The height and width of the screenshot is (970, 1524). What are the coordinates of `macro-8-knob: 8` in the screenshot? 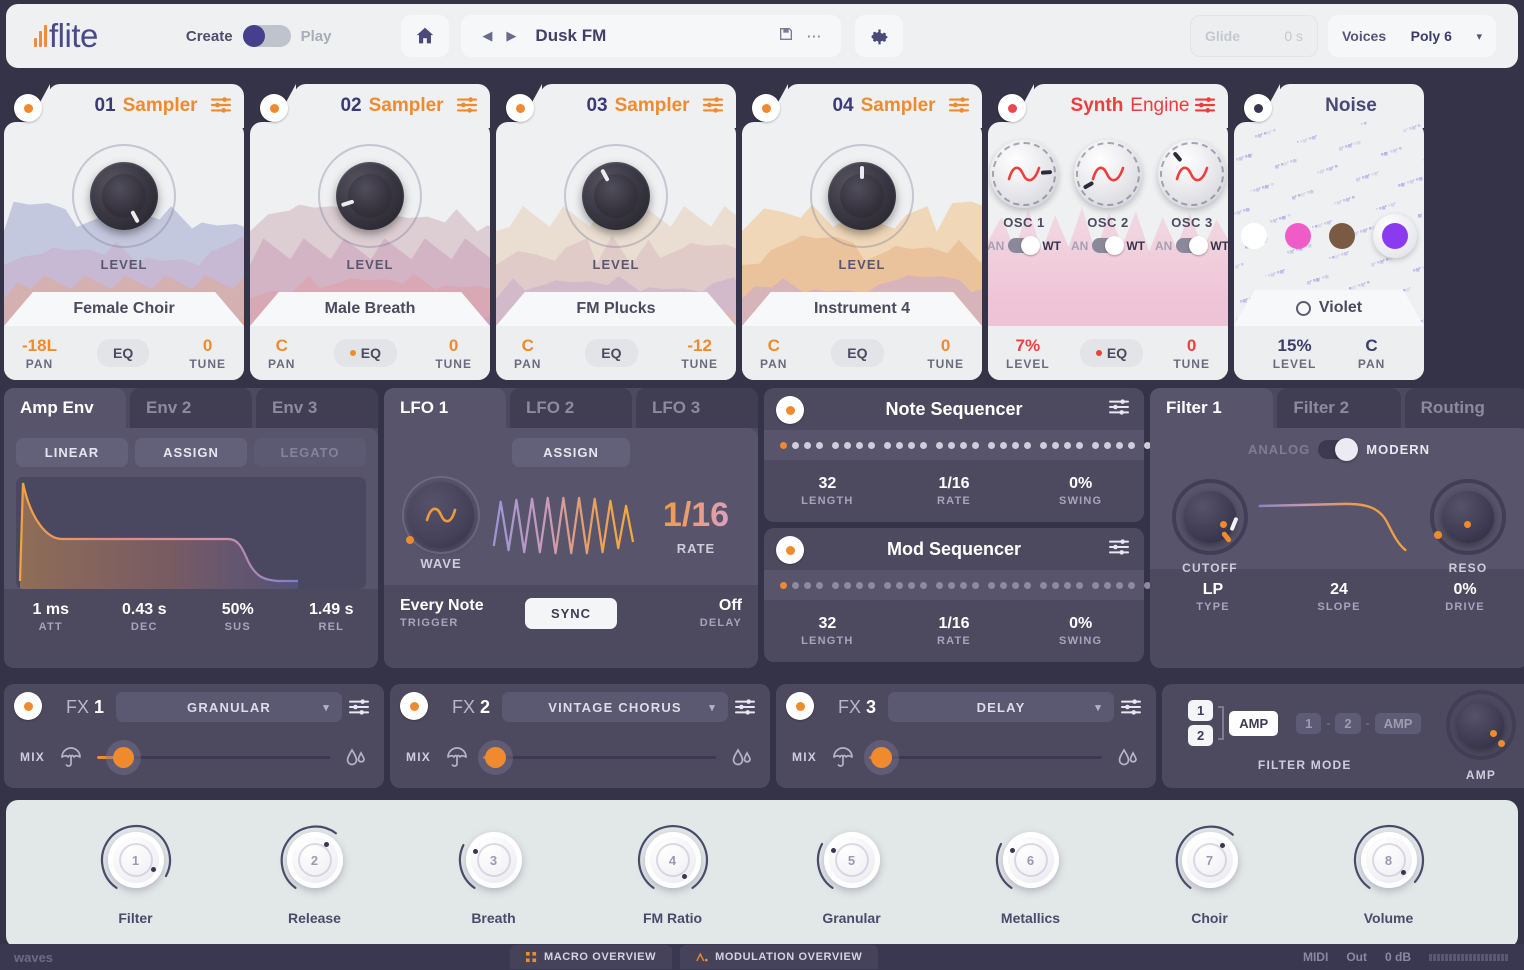 It's located at (1389, 860).